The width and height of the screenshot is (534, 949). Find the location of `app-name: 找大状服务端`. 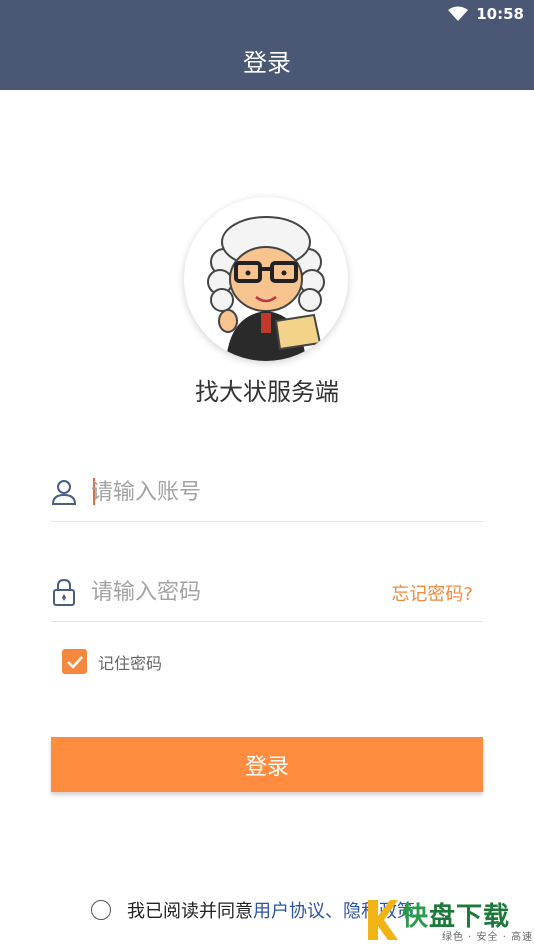

app-name: 找大状服务端 is located at coordinates (267, 392).